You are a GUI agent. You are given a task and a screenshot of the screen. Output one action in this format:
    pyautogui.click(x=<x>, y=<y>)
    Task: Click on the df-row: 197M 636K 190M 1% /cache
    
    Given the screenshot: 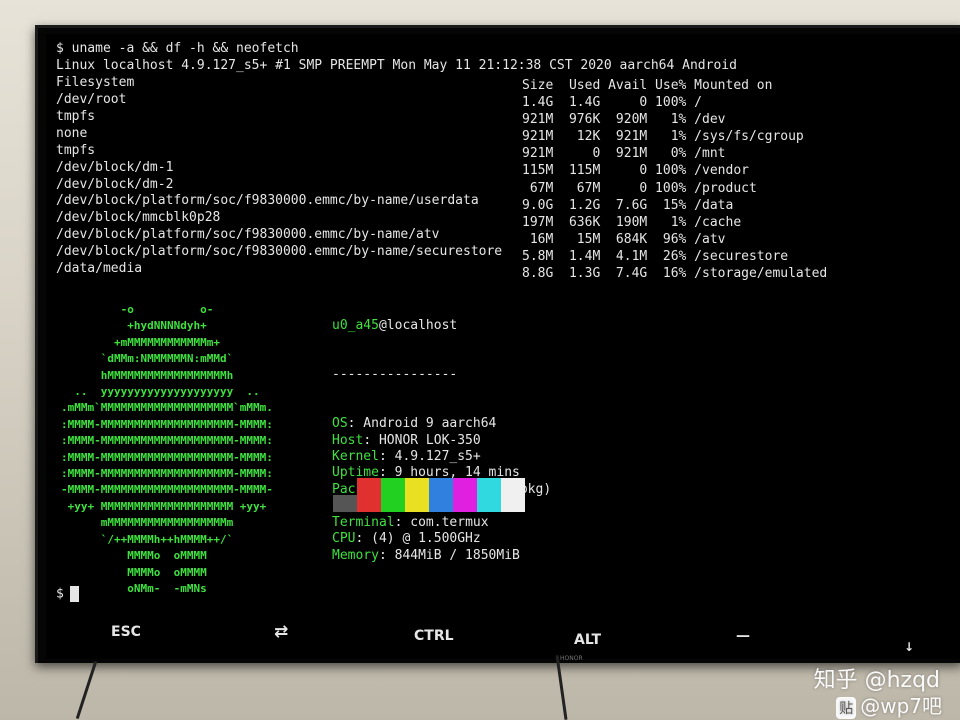 What is the action you would take?
    pyautogui.click(x=632, y=222)
    